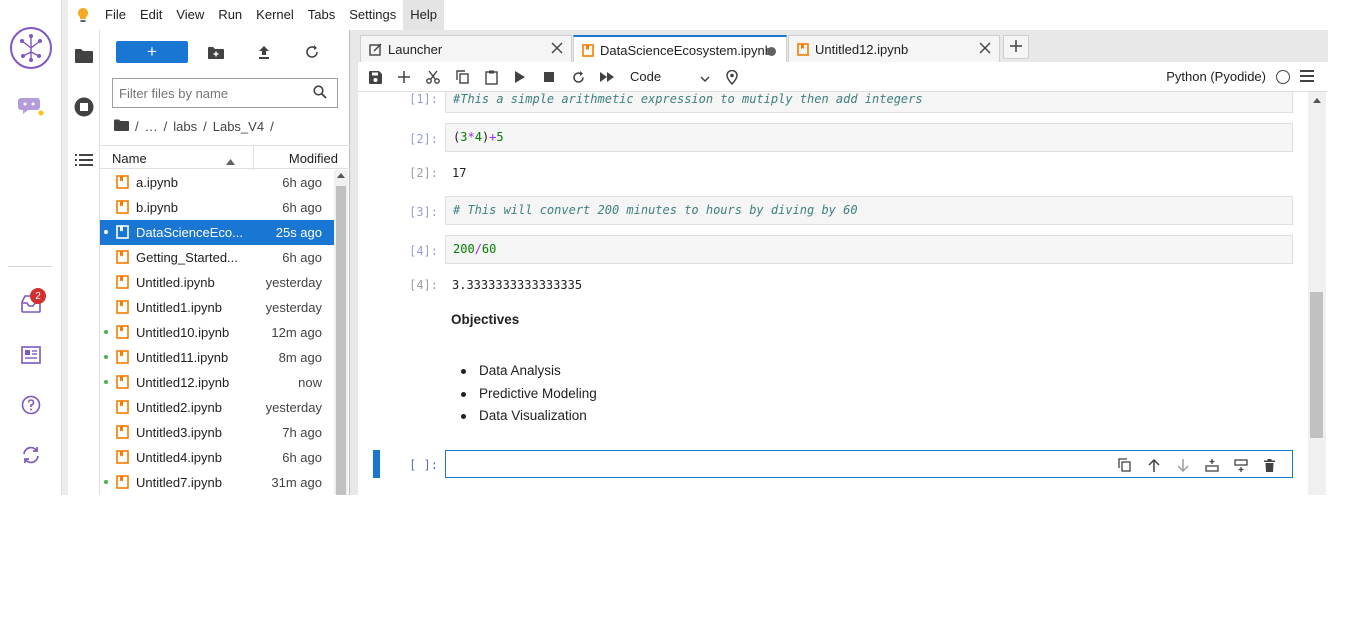  What do you see at coordinates (1269, 465) in the screenshot?
I see `delete-cell-icon` at bounding box center [1269, 465].